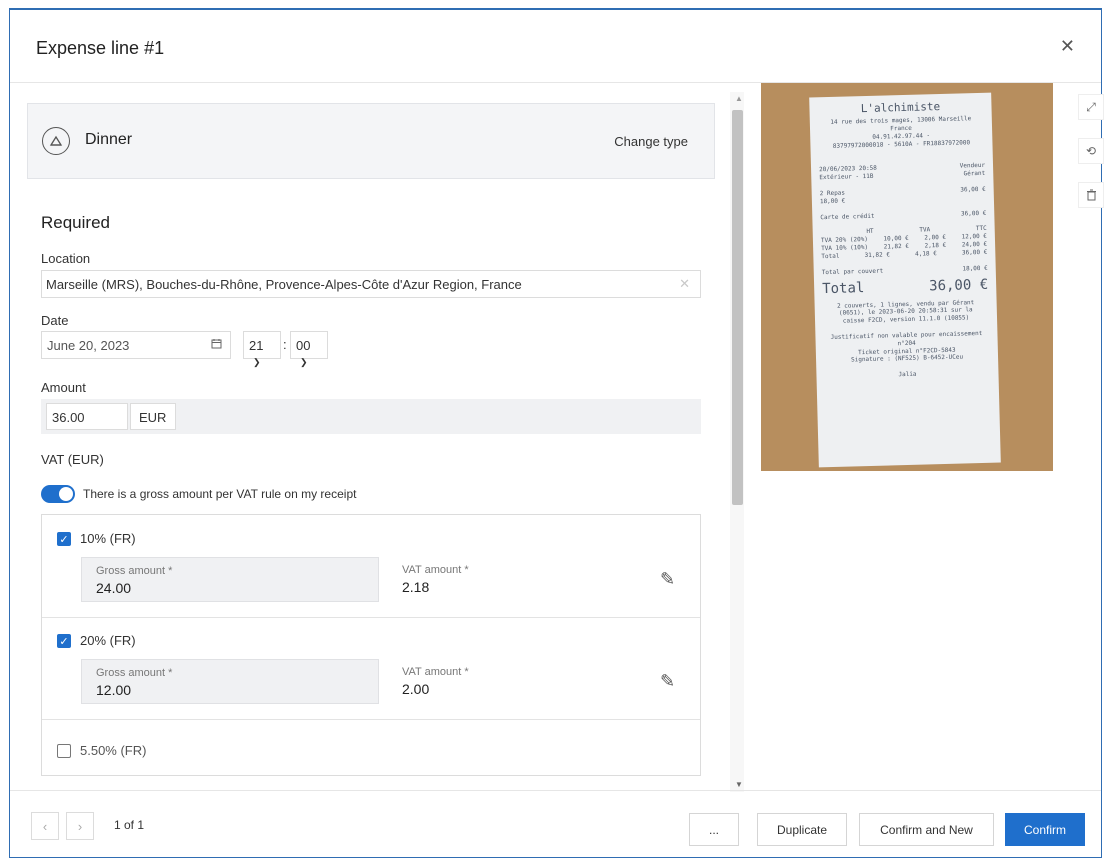 The height and width of the screenshot is (861, 1104). What do you see at coordinates (129, 825) in the screenshot?
I see `page-indicator: 1 of 1` at bounding box center [129, 825].